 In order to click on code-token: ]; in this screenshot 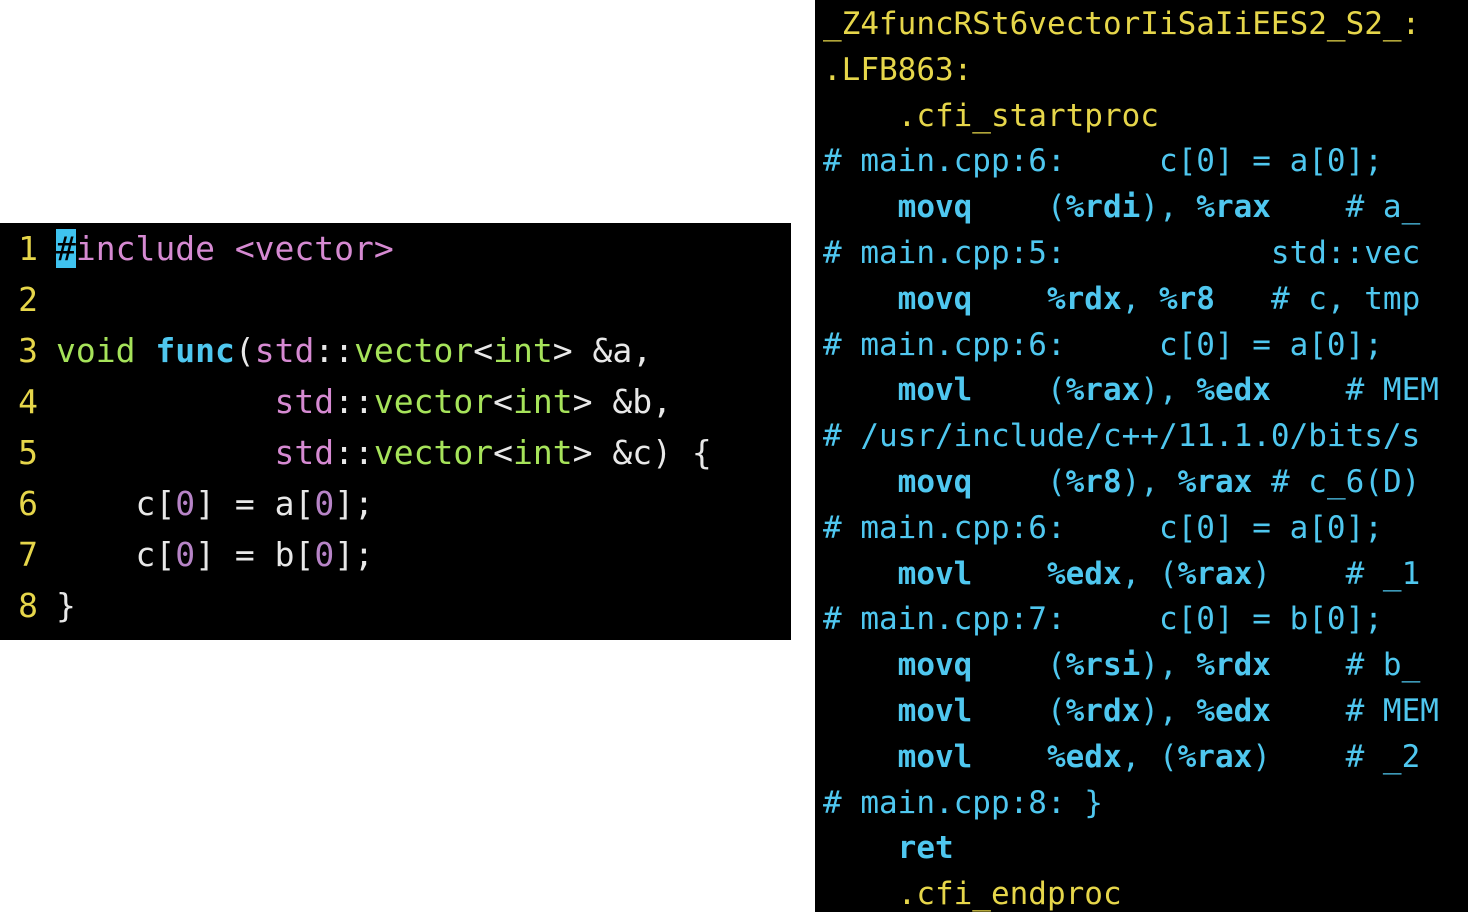, I will do `click(354, 503)`.